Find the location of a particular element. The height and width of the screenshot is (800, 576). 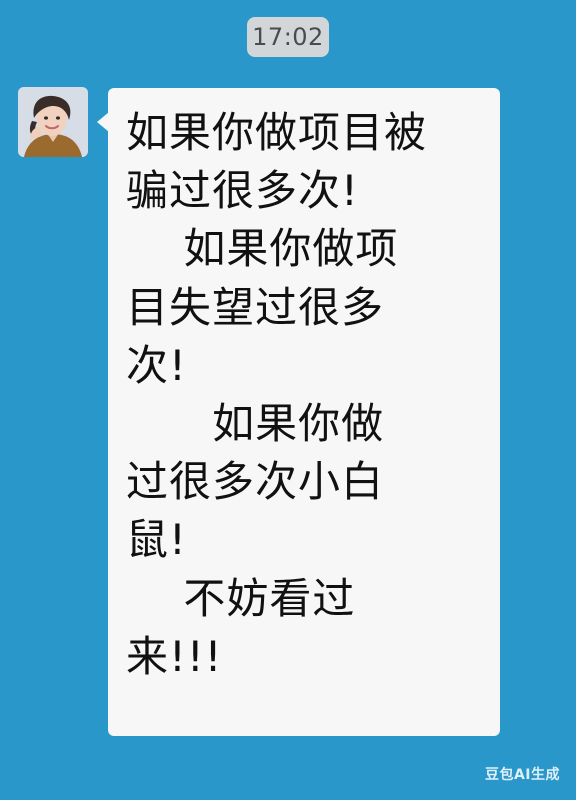

sender-avatar is located at coordinates (53, 122).